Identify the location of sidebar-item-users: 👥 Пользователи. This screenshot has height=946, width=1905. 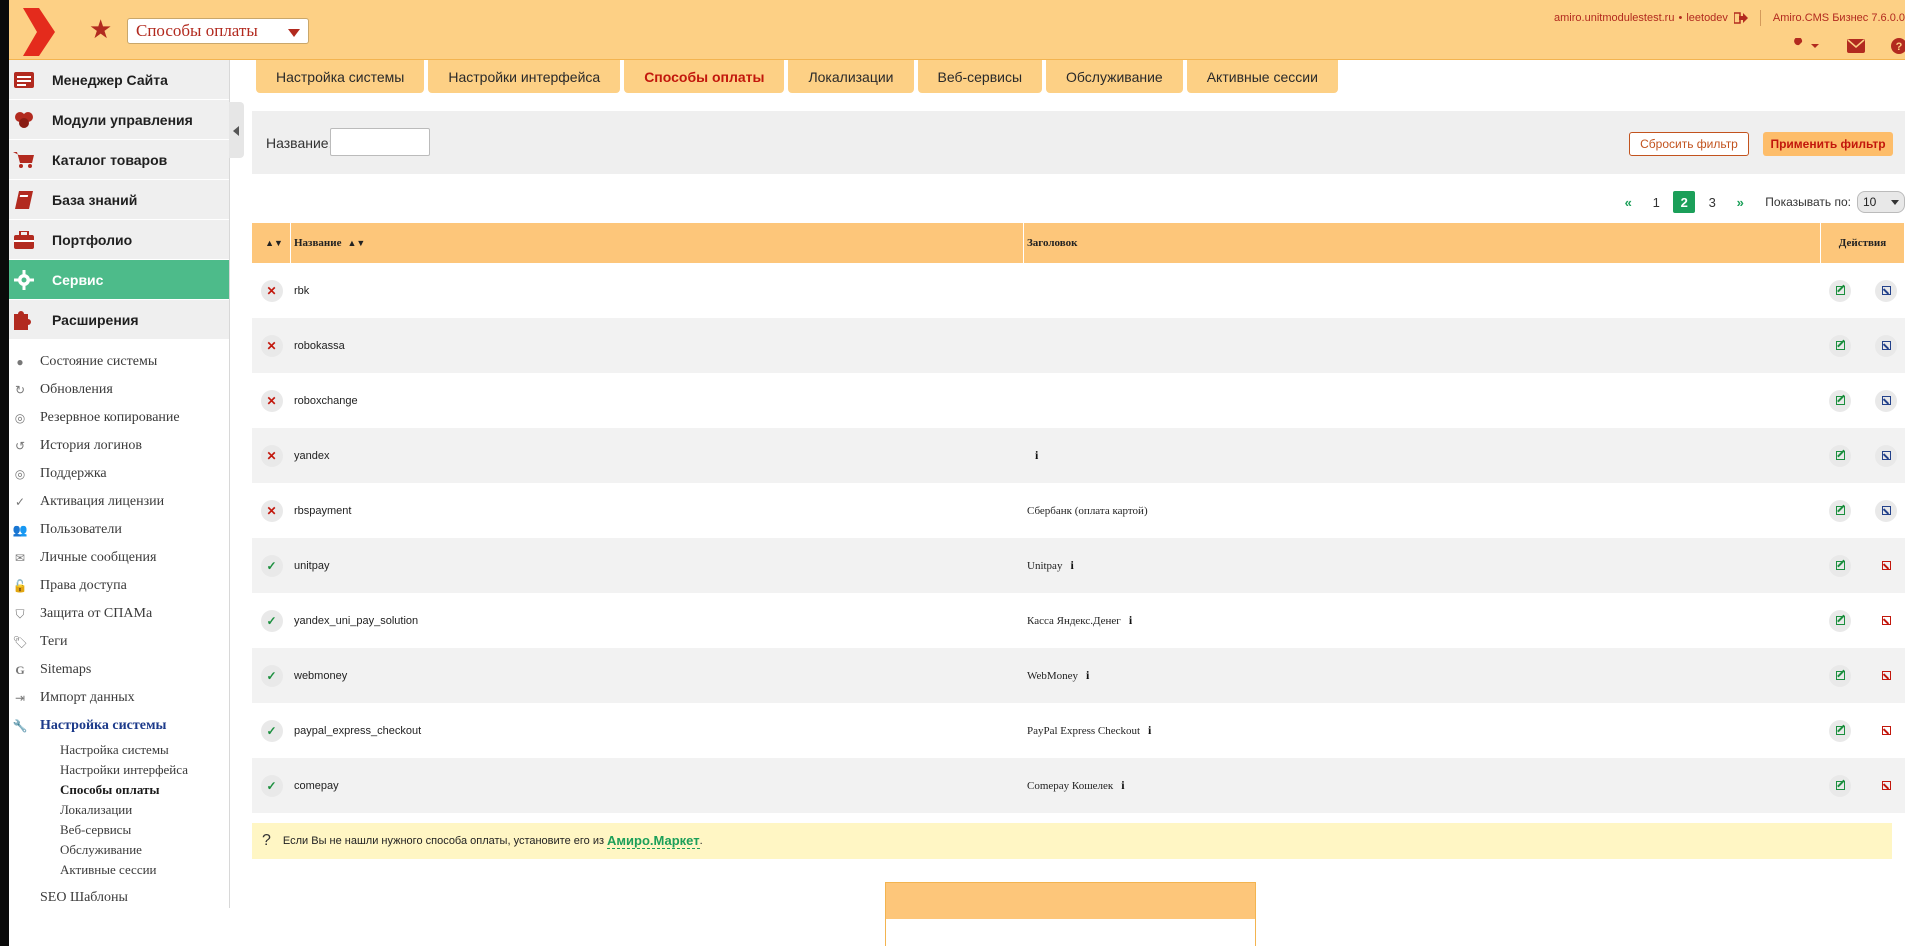
(119, 530).